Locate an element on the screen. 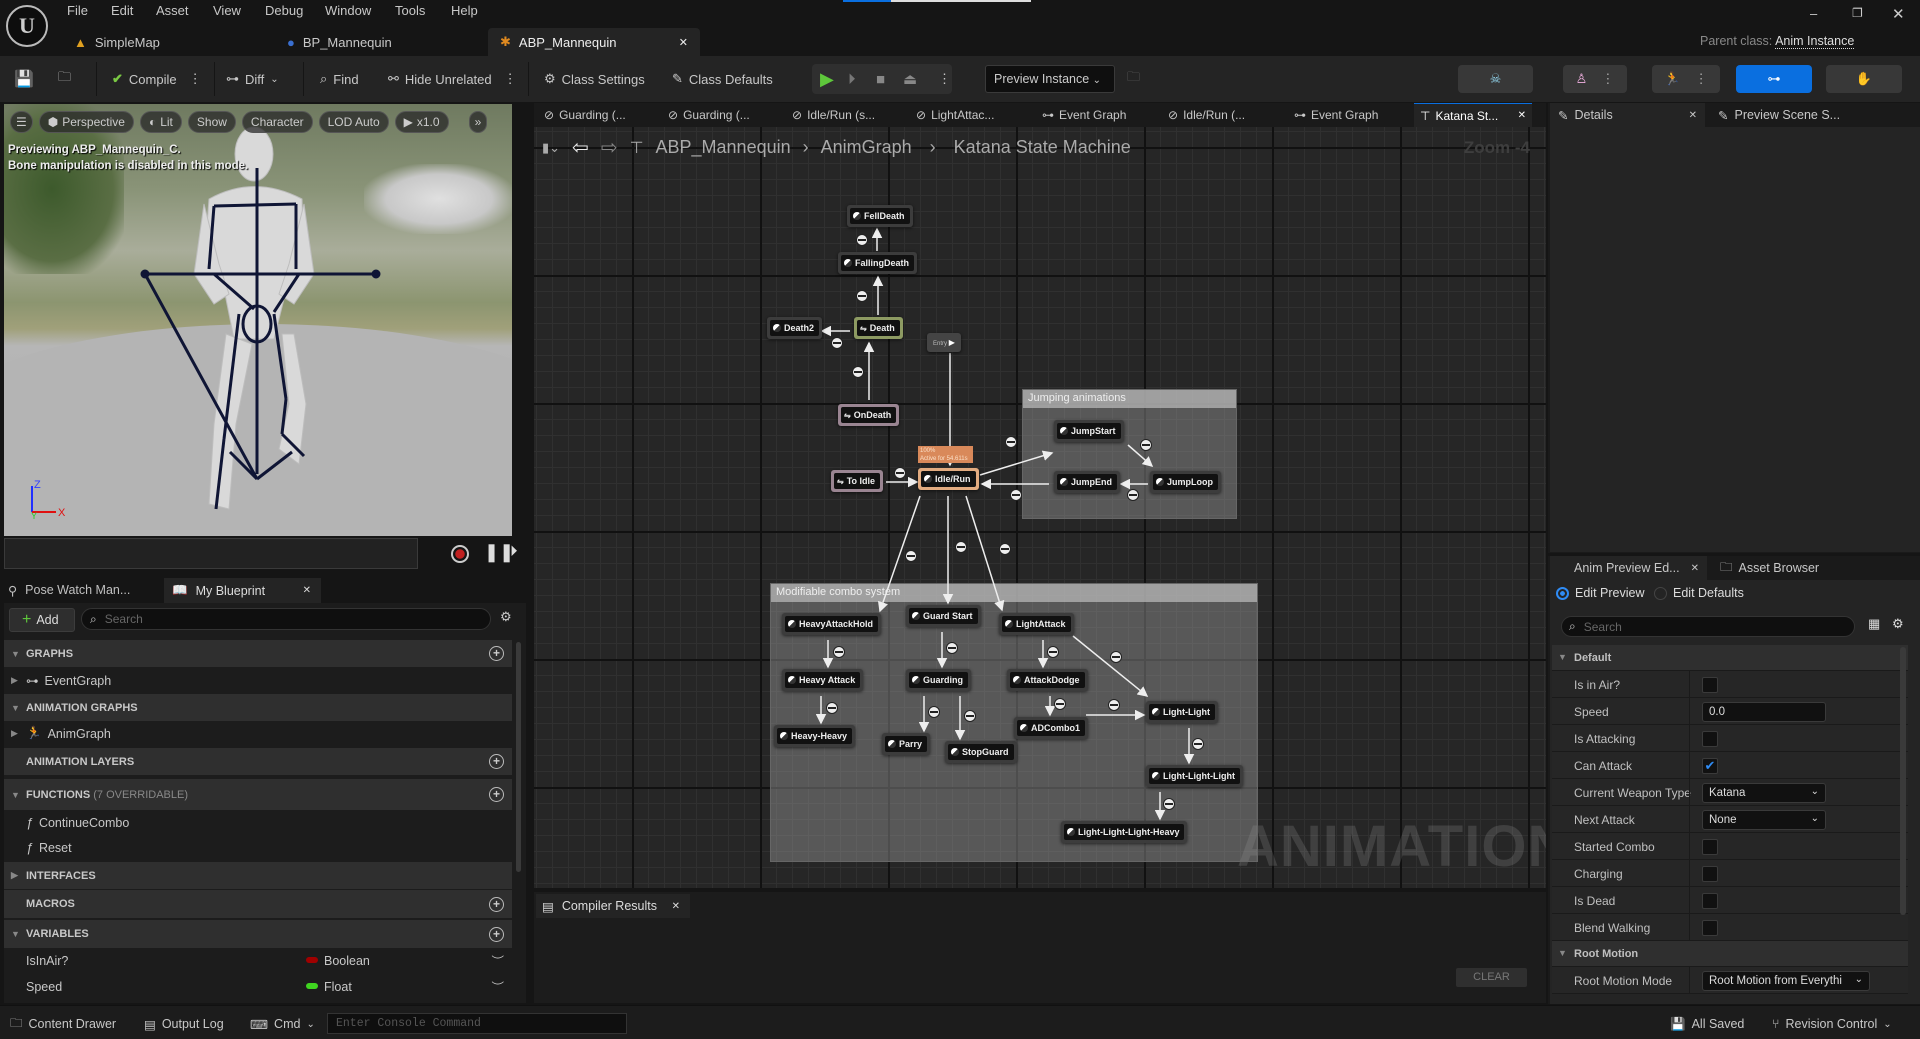 Image resolution: width=1920 pixels, height=1039 pixels. state-node: FallingDeath is located at coordinates (878, 263).